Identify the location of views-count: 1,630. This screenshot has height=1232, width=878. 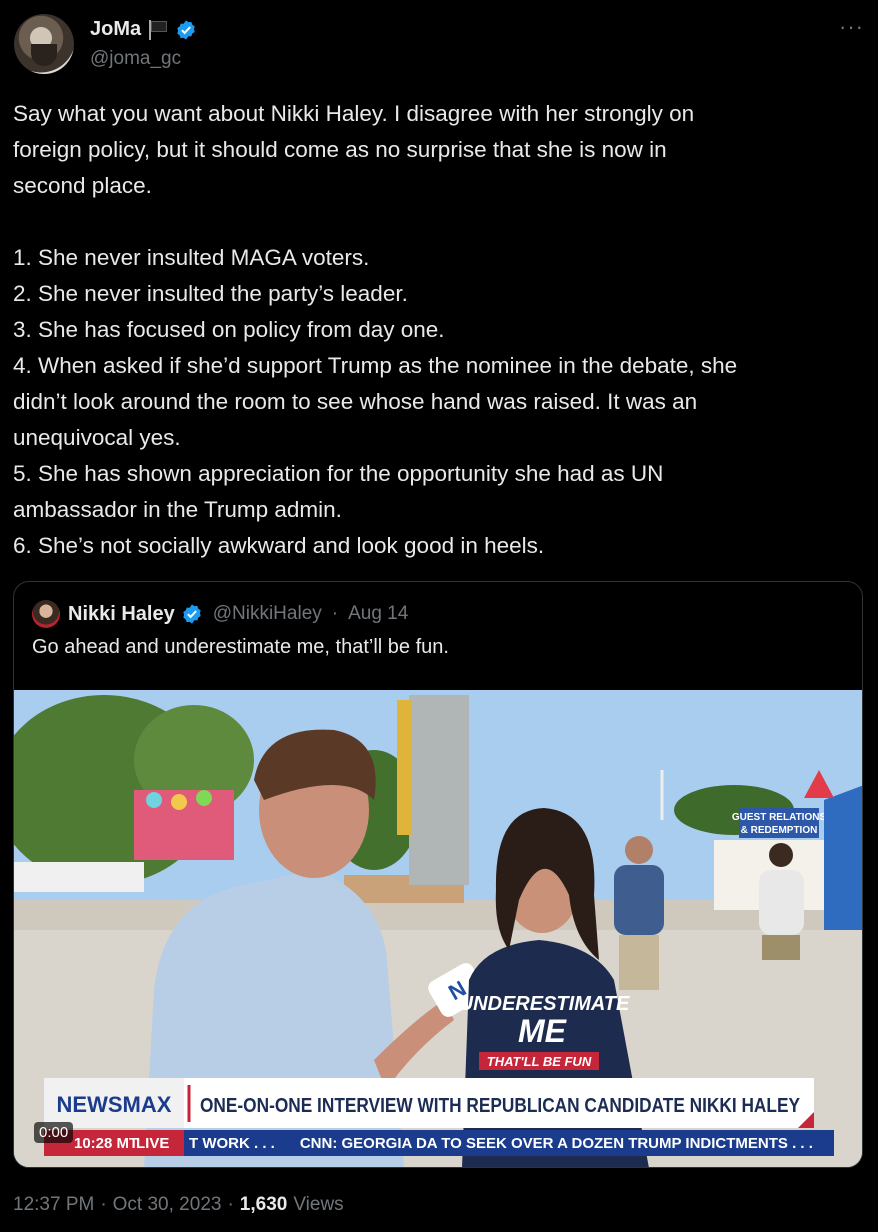
(264, 1205).